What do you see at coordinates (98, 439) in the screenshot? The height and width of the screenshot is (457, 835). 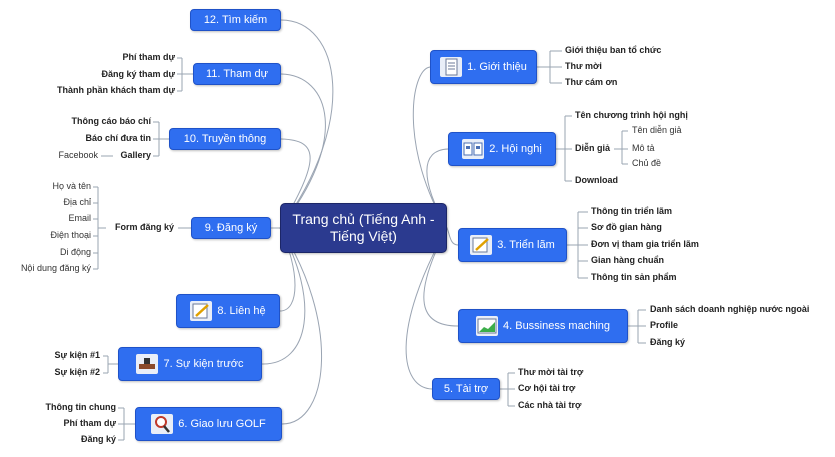 I see `leaf-golf-3: Đăng ký` at bounding box center [98, 439].